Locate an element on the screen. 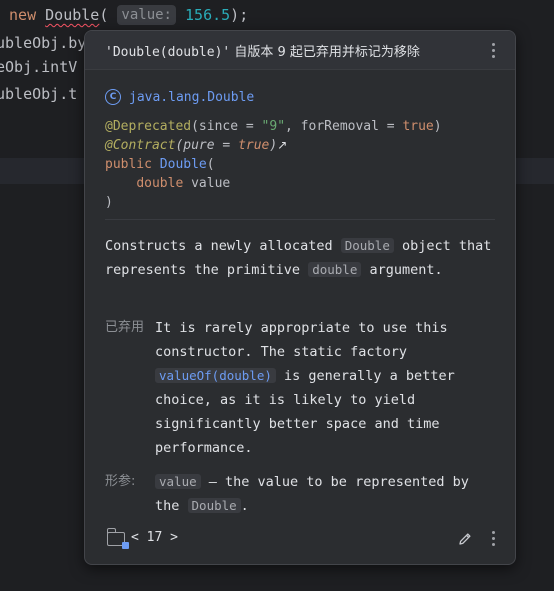  external-annotation-icon: ↗ is located at coordinates (282, 145).